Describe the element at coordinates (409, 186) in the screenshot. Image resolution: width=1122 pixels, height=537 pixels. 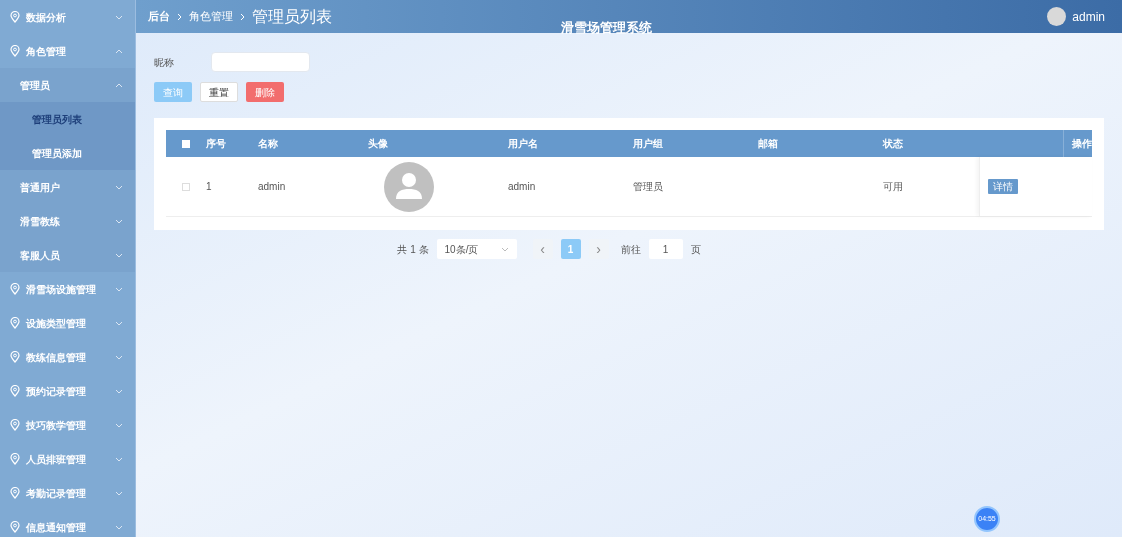
I see `user-avatar-icon` at that location.